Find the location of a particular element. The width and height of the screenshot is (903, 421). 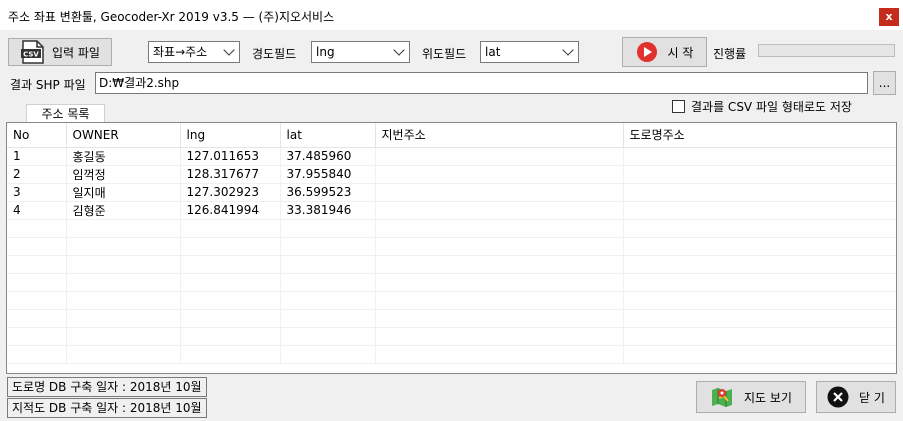

table-cell: 2 is located at coordinates (37, 174).